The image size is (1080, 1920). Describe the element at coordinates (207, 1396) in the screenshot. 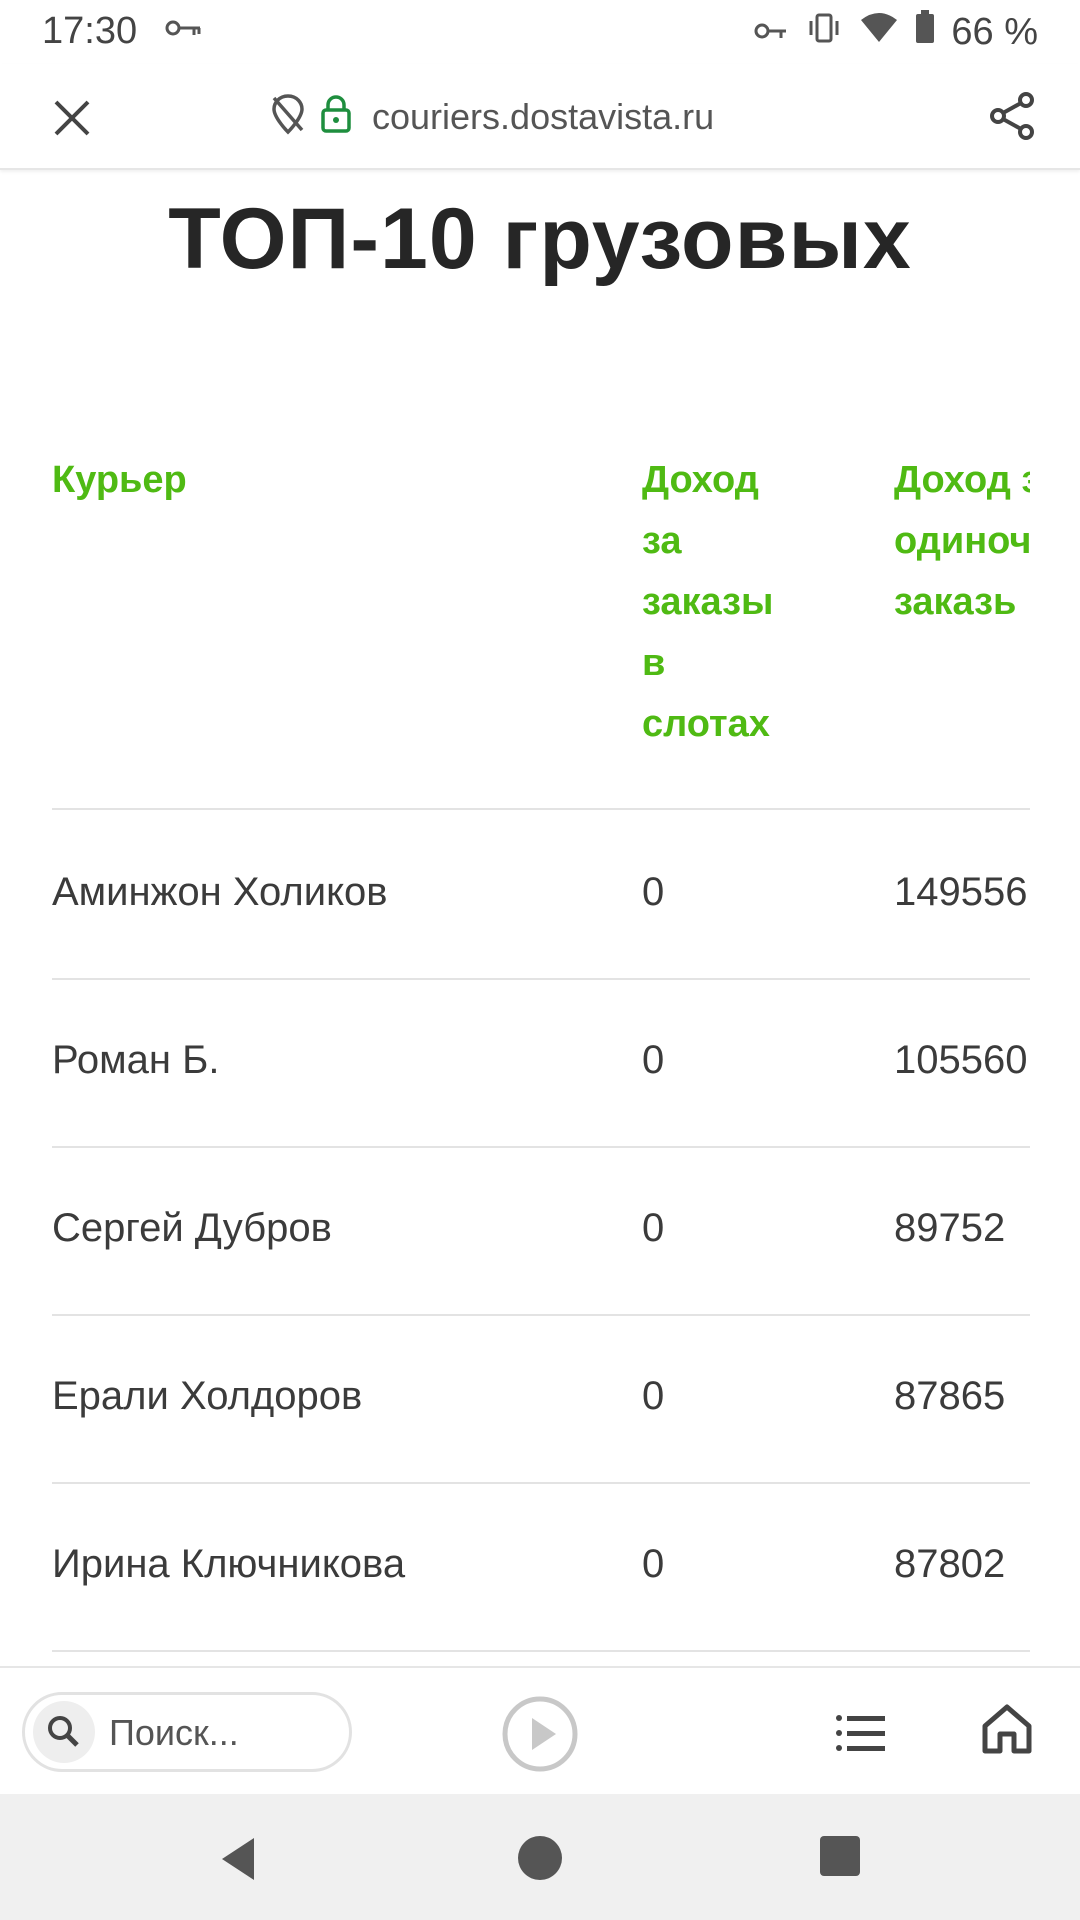

I see `courier-name: Ерали Холдоров` at that location.